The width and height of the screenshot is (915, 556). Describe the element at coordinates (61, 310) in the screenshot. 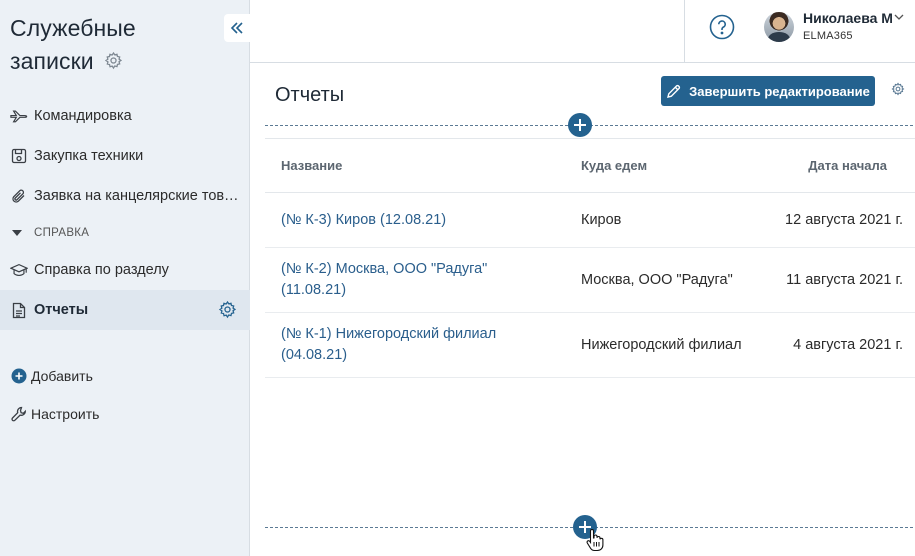

I see `sidebar-item-label: Отчеты` at that location.